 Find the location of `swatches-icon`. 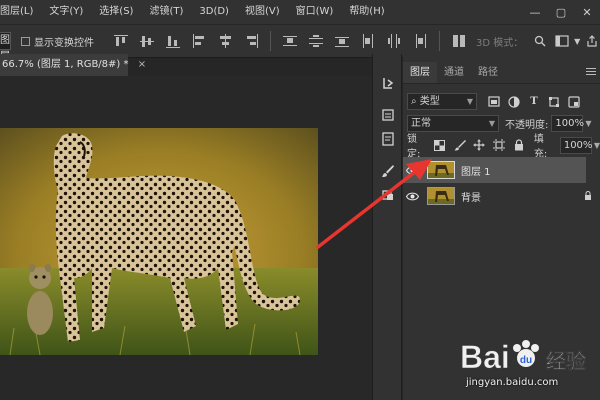

swatches-icon is located at coordinates (388, 195).